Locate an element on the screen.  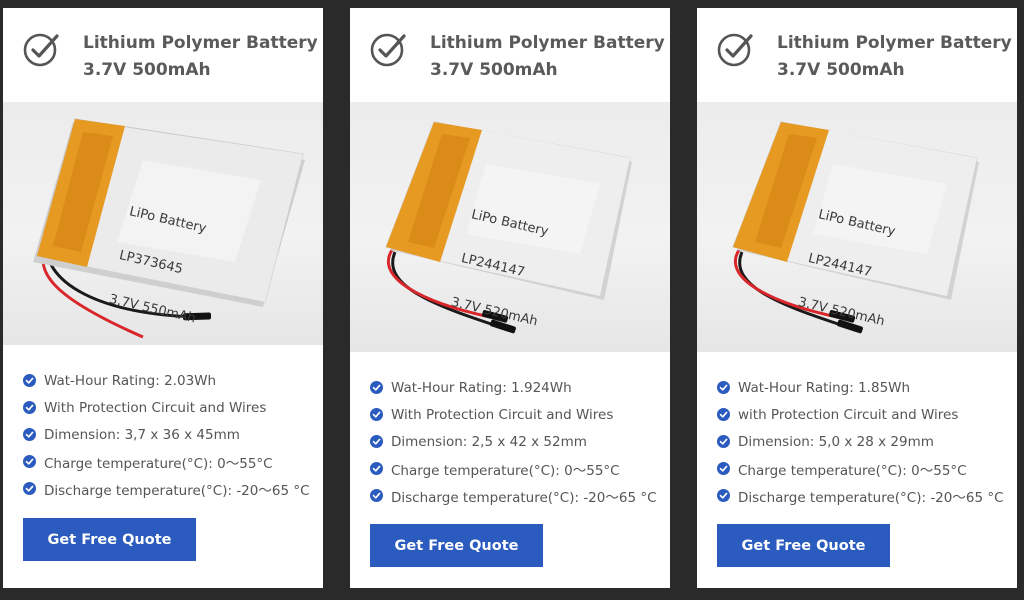
battery-label-line3: 3.7V 550mAh is located at coordinates (152, 309).